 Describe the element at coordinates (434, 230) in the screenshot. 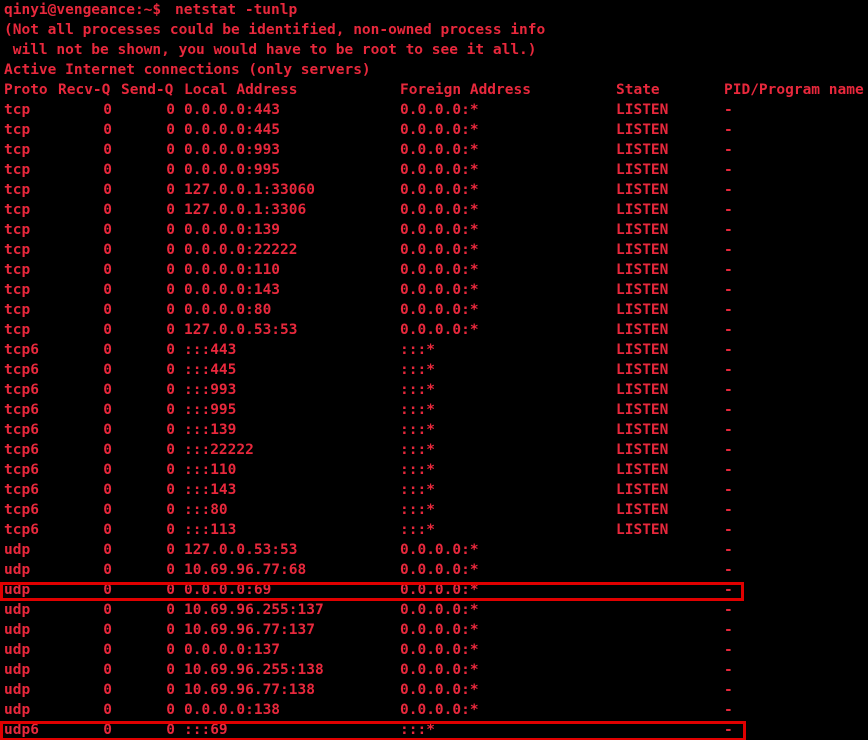

I see `table-row: tcp 0 0 0.0.0.0:139 0.0.0.0:* LISTEN -` at that location.